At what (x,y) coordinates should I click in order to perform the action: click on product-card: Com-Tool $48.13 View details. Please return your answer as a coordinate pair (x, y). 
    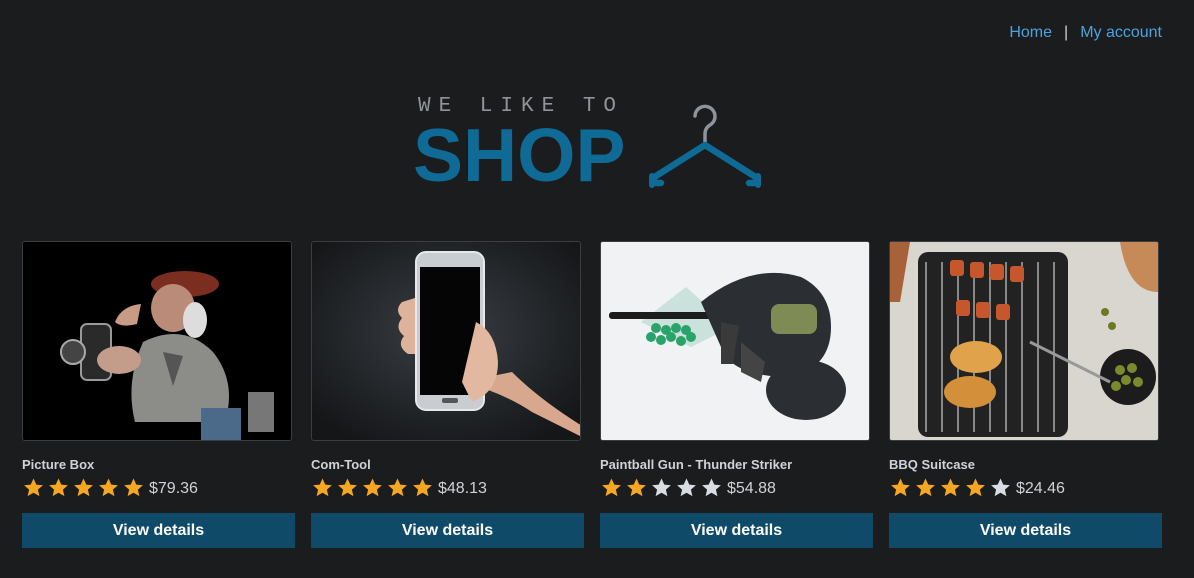
    Looking at the image, I should click on (448, 394).